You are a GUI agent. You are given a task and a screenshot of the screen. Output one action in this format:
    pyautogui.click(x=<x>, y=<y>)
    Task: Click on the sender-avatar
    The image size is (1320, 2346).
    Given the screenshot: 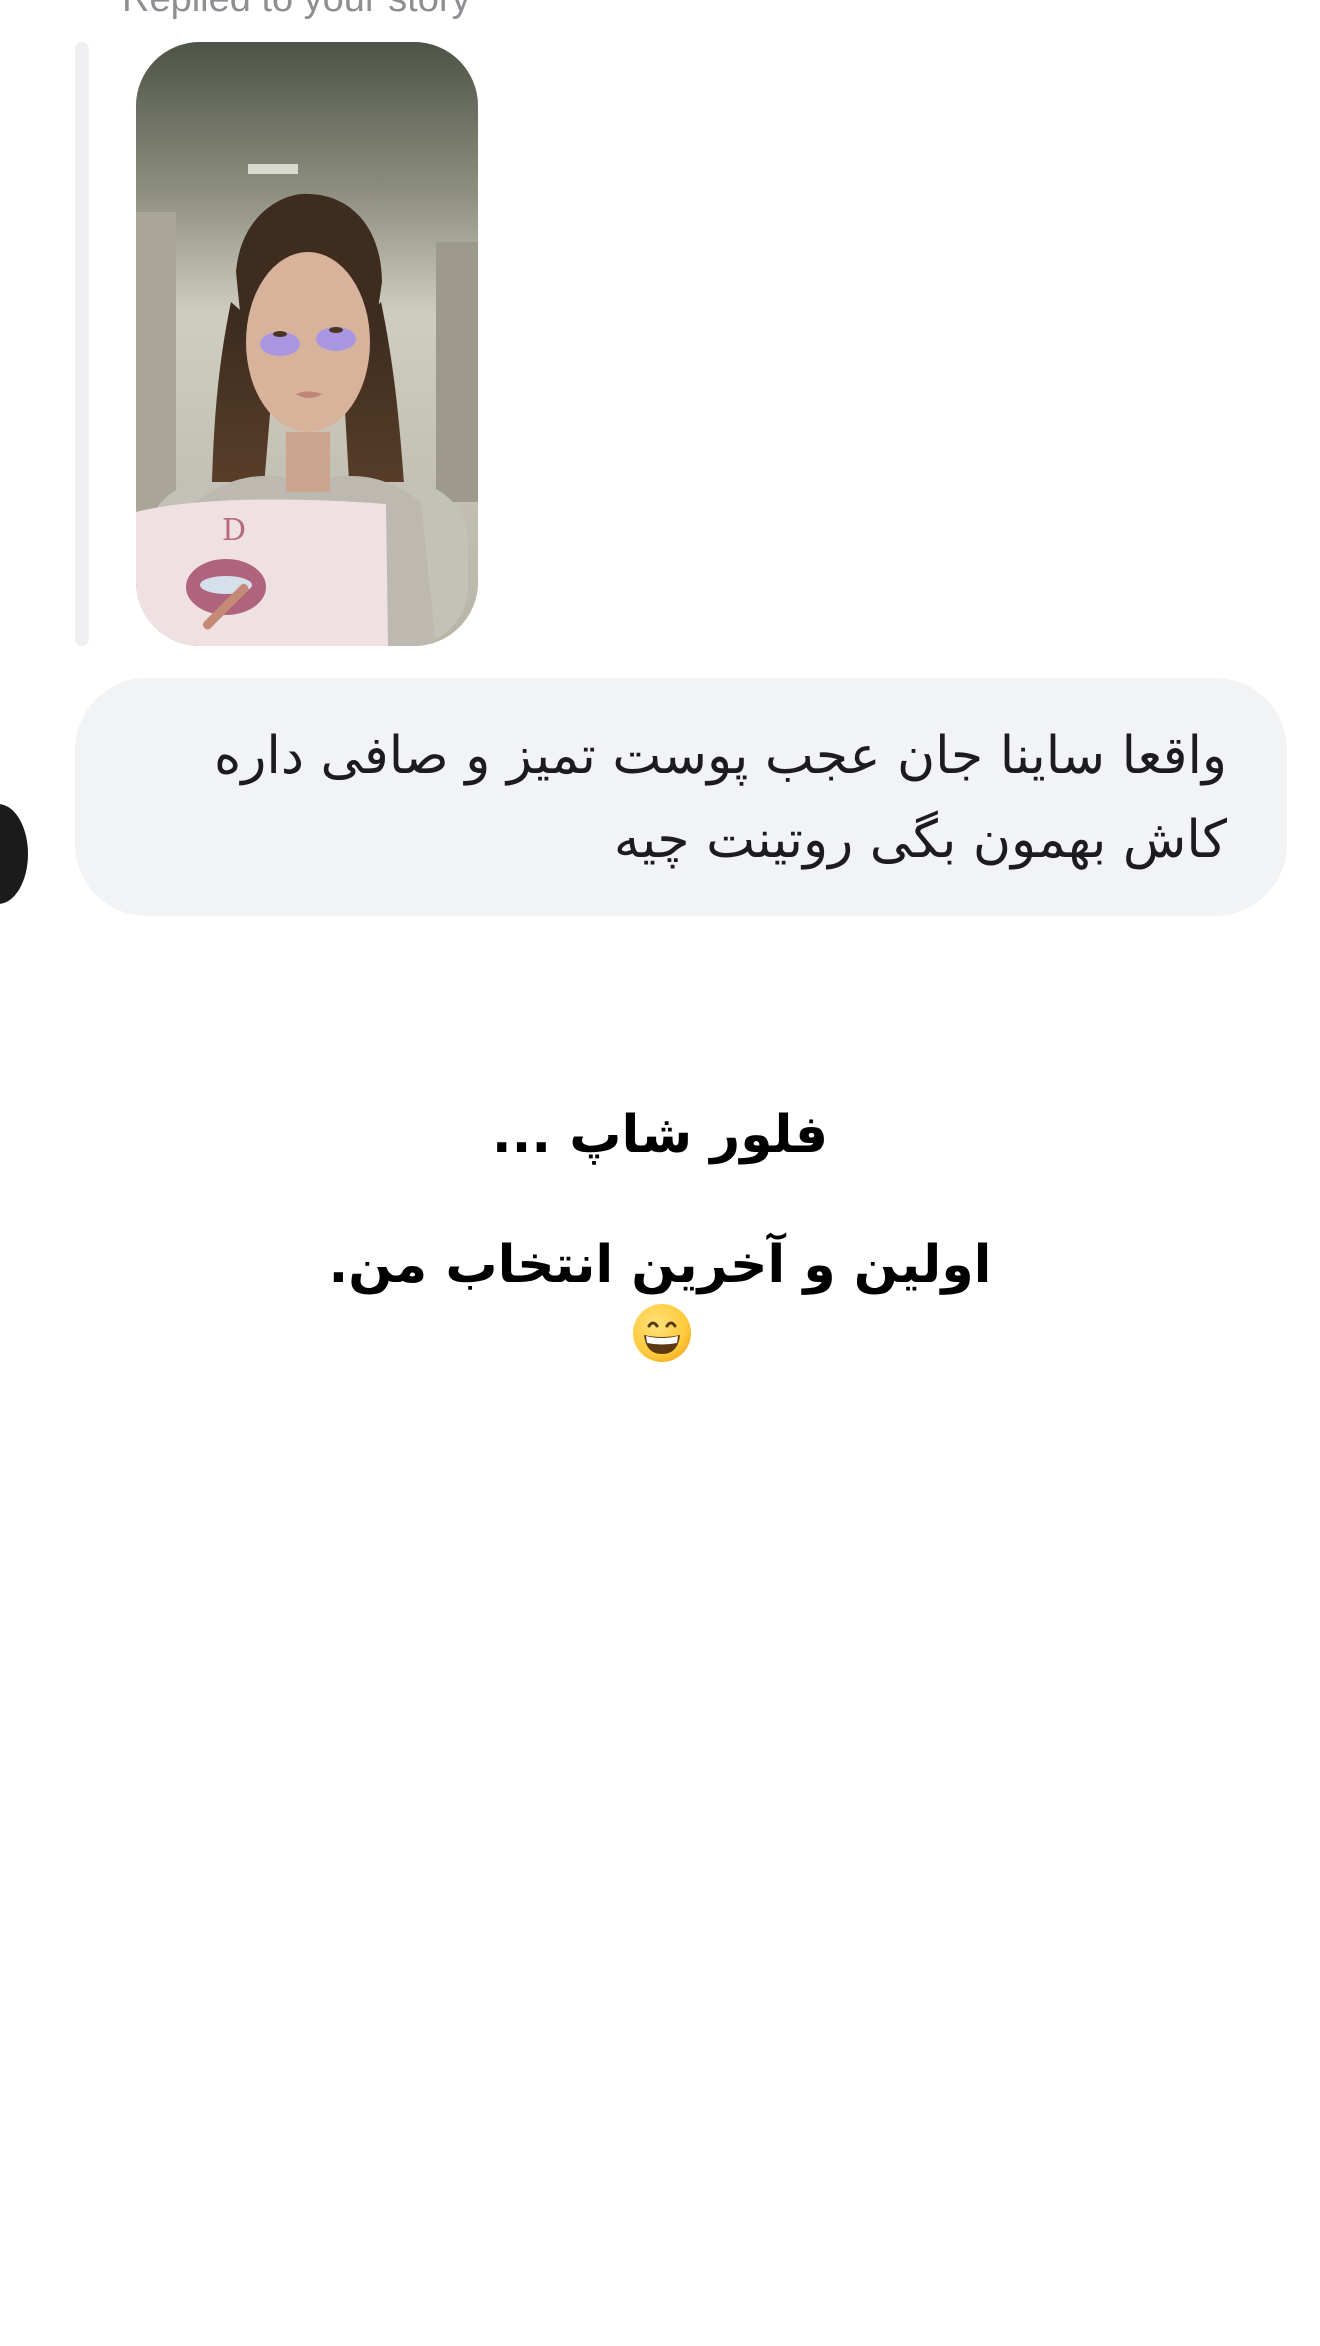 What is the action you would take?
    pyautogui.click(x=14, y=854)
    